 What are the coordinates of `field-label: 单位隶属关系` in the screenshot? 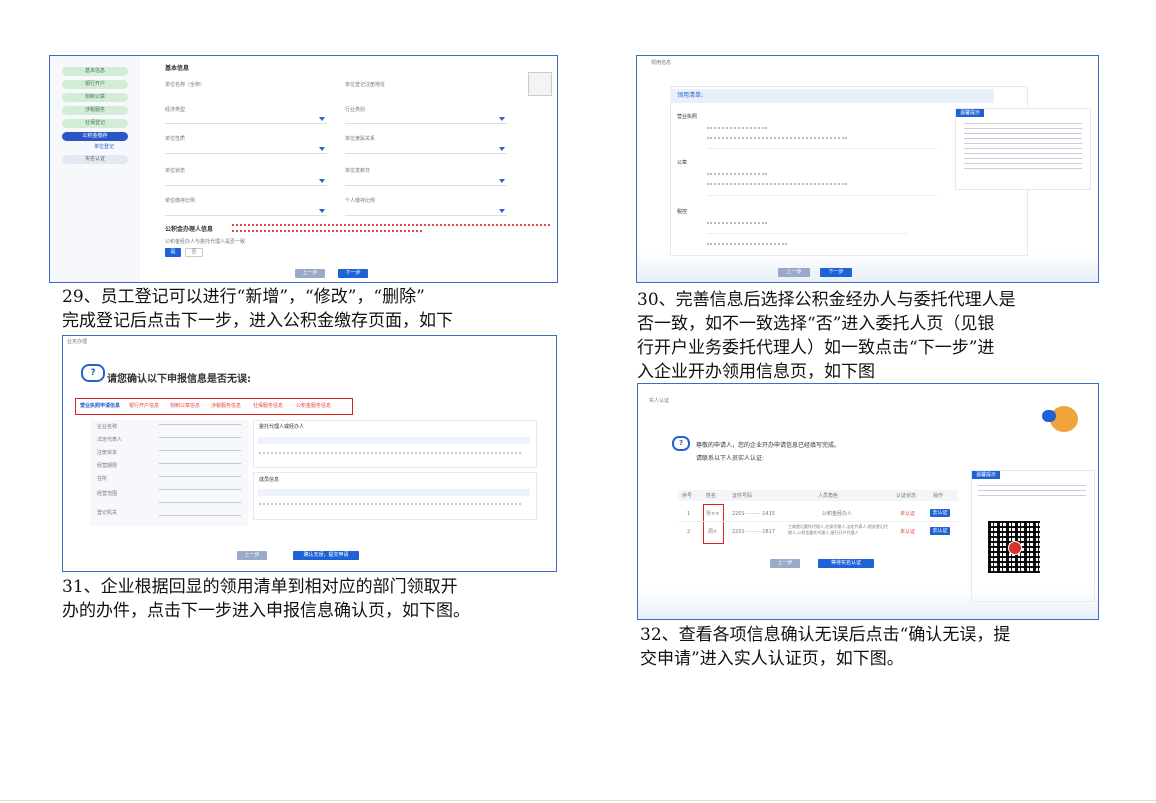 It's located at (360, 139).